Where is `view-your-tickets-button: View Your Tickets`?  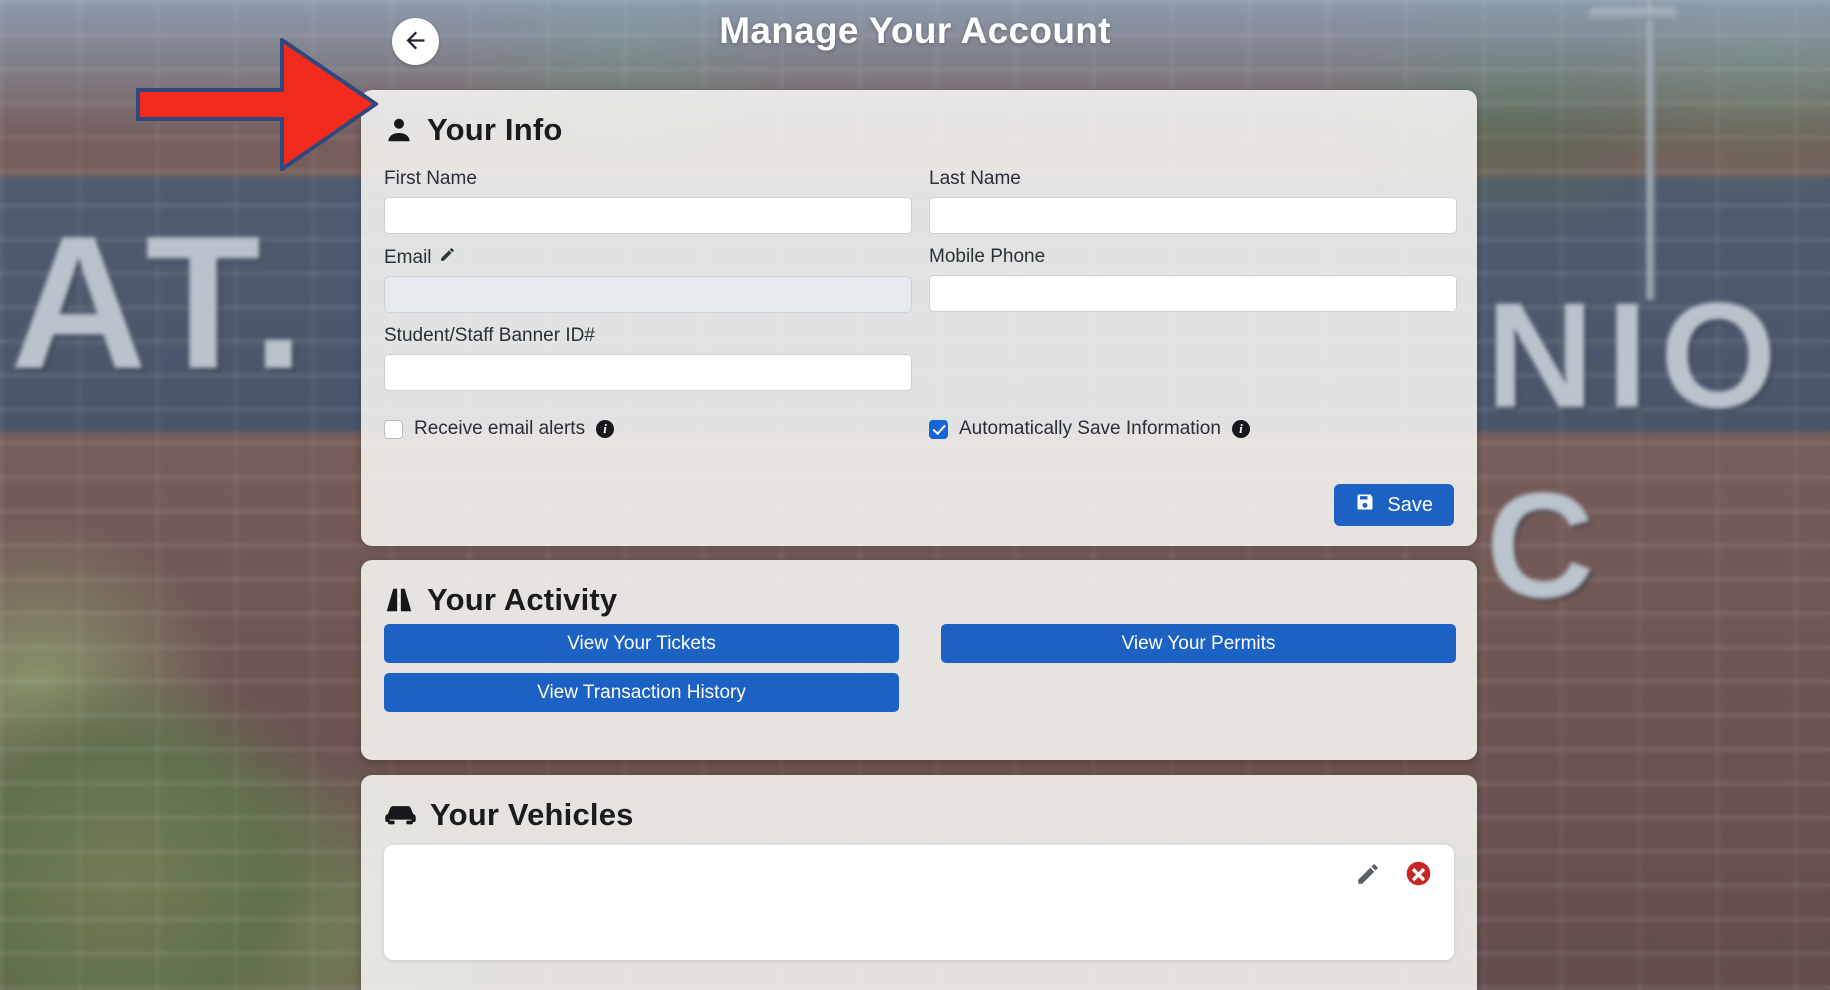 view-your-tickets-button: View Your Tickets is located at coordinates (641, 643).